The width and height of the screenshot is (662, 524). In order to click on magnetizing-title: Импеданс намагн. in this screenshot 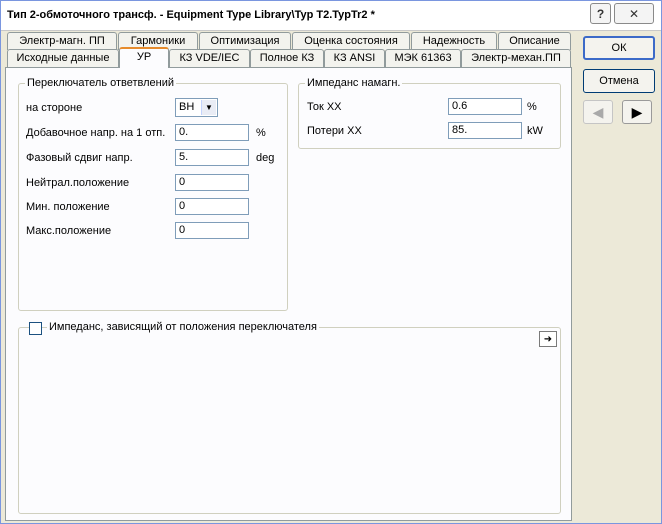, I will do `click(354, 83)`.